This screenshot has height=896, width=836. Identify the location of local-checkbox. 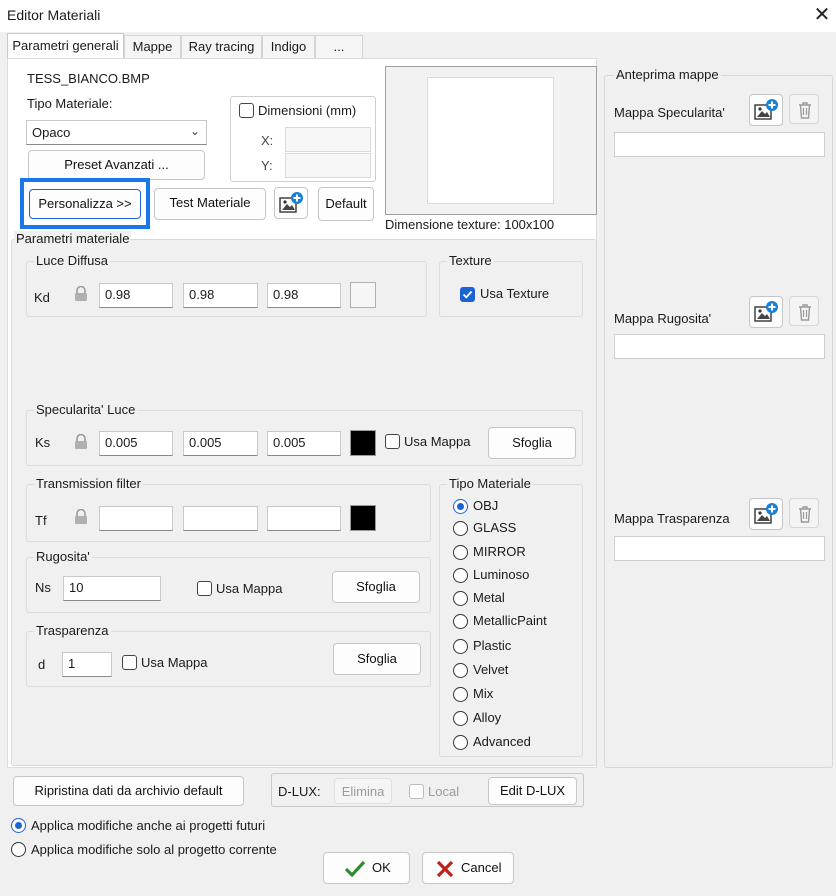
(416, 791).